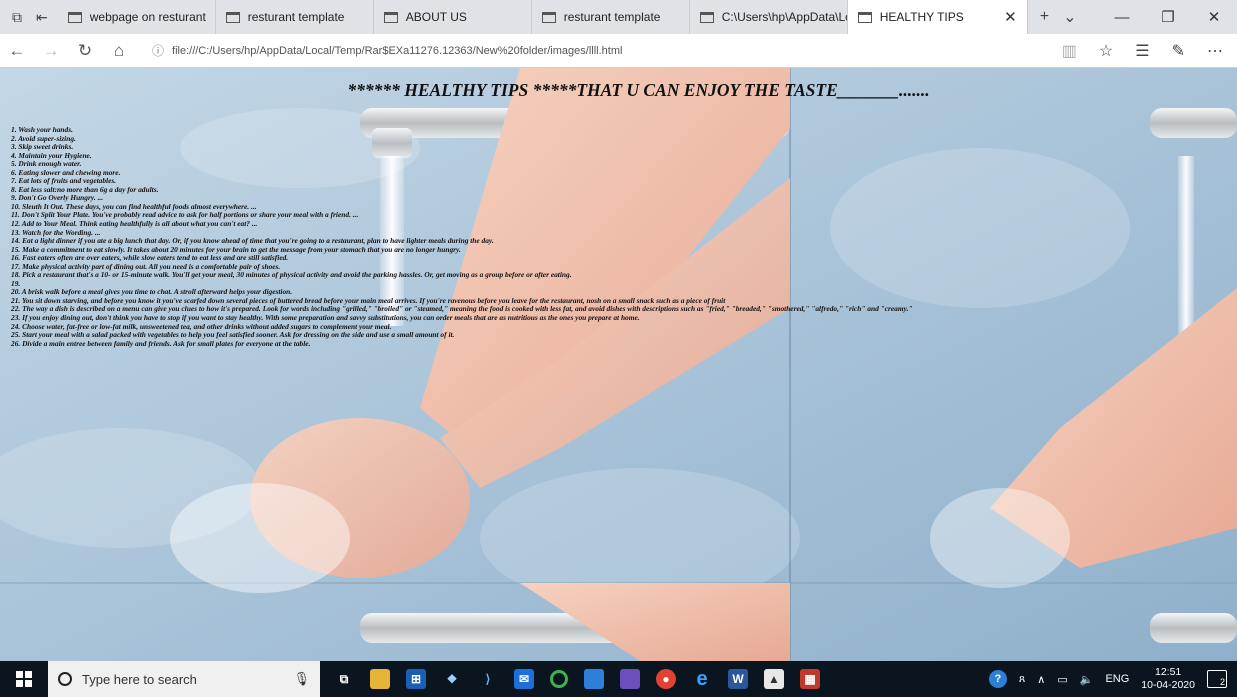  I want to click on tab-preview-chevron-icon: ⌄, so click(1069, 17).